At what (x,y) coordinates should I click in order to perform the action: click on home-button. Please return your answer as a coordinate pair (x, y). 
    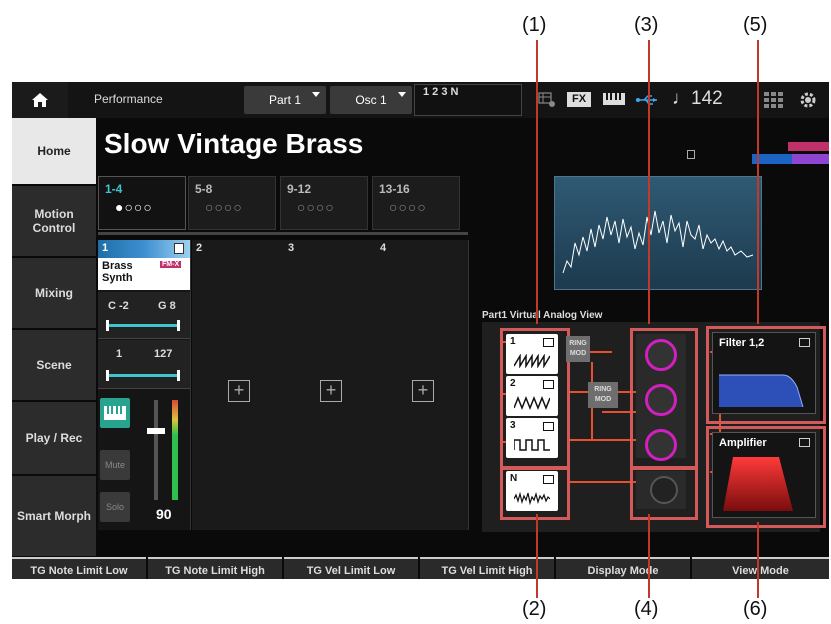
    Looking at the image, I should click on (40, 100).